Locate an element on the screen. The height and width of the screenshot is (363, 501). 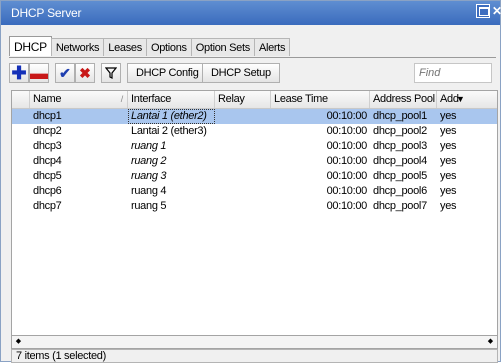
disable-button: ✖ is located at coordinates (85, 73).